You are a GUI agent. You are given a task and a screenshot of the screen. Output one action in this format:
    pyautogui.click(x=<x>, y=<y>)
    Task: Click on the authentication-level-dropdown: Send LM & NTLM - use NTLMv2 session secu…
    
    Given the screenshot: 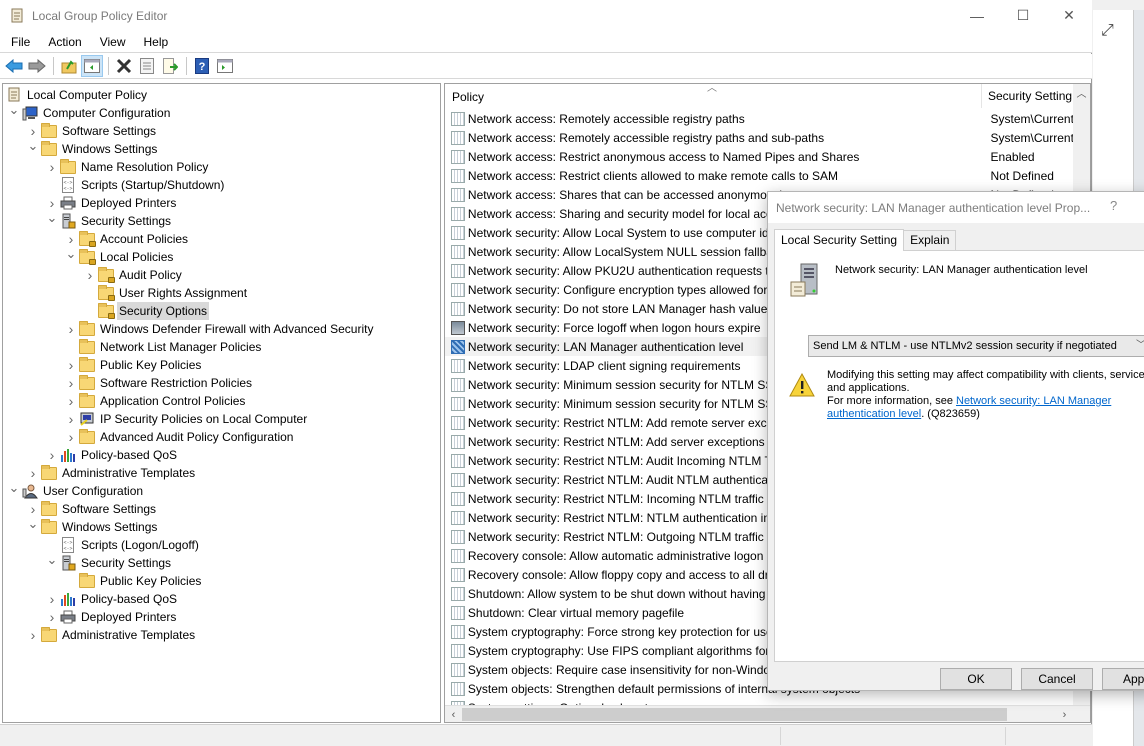 What is the action you would take?
    pyautogui.click(x=976, y=346)
    